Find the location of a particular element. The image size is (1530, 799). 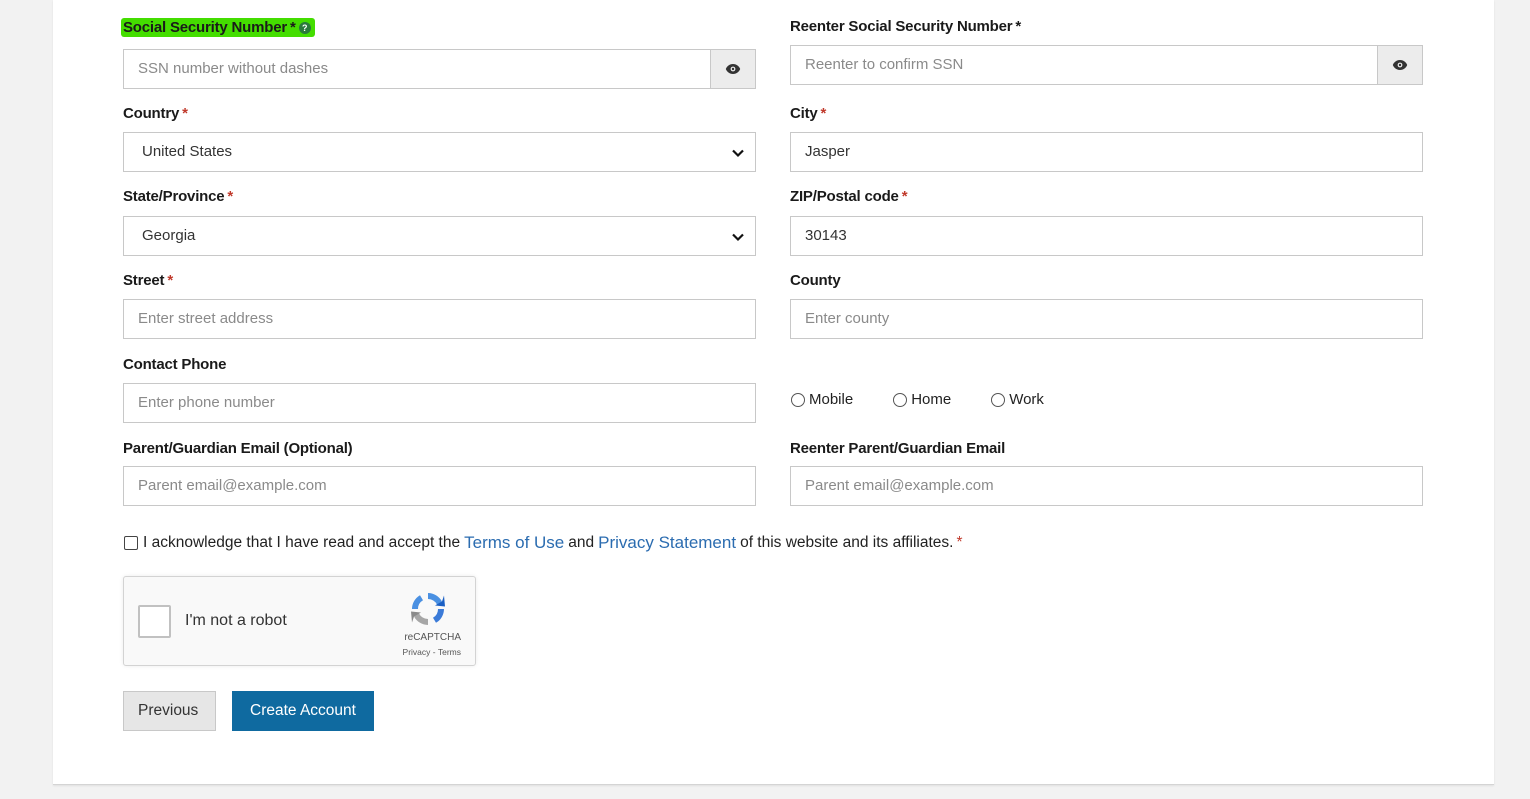

recaptcha-terms-link: Terms is located at coordinates (449, 652).